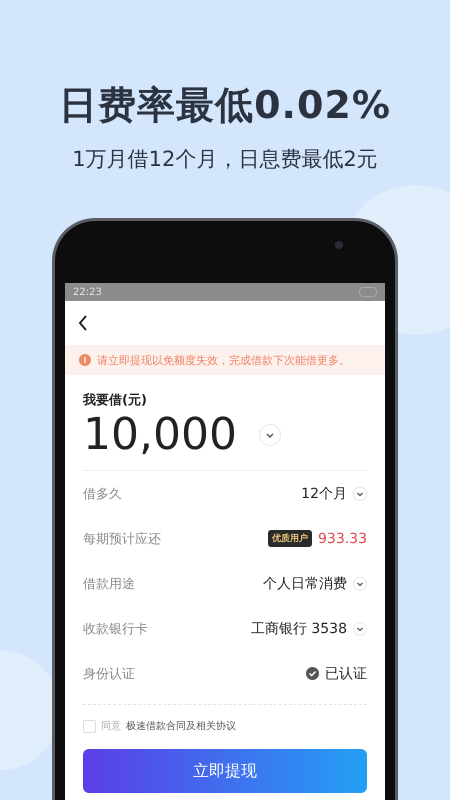 Image resolution: width=450 pixels, height=800 pixels. I want to click on row-label: 身份认证, so click(109, 674).